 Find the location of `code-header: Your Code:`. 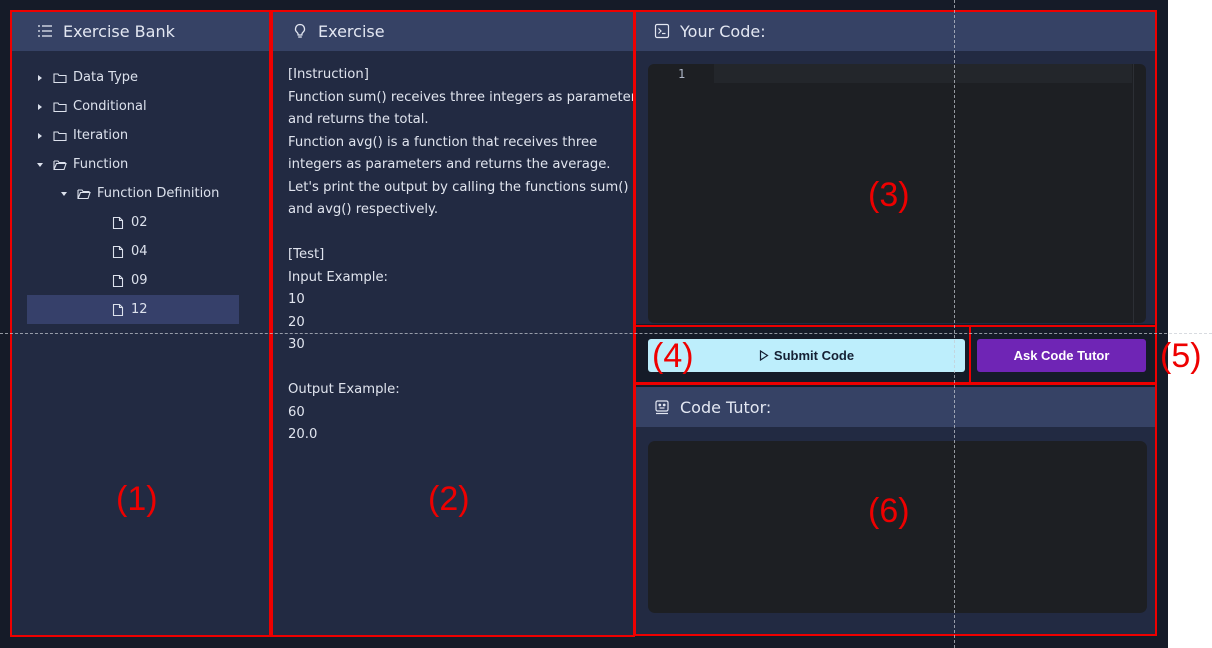

code-header: Your Code: is located at coordinates (895, 31).